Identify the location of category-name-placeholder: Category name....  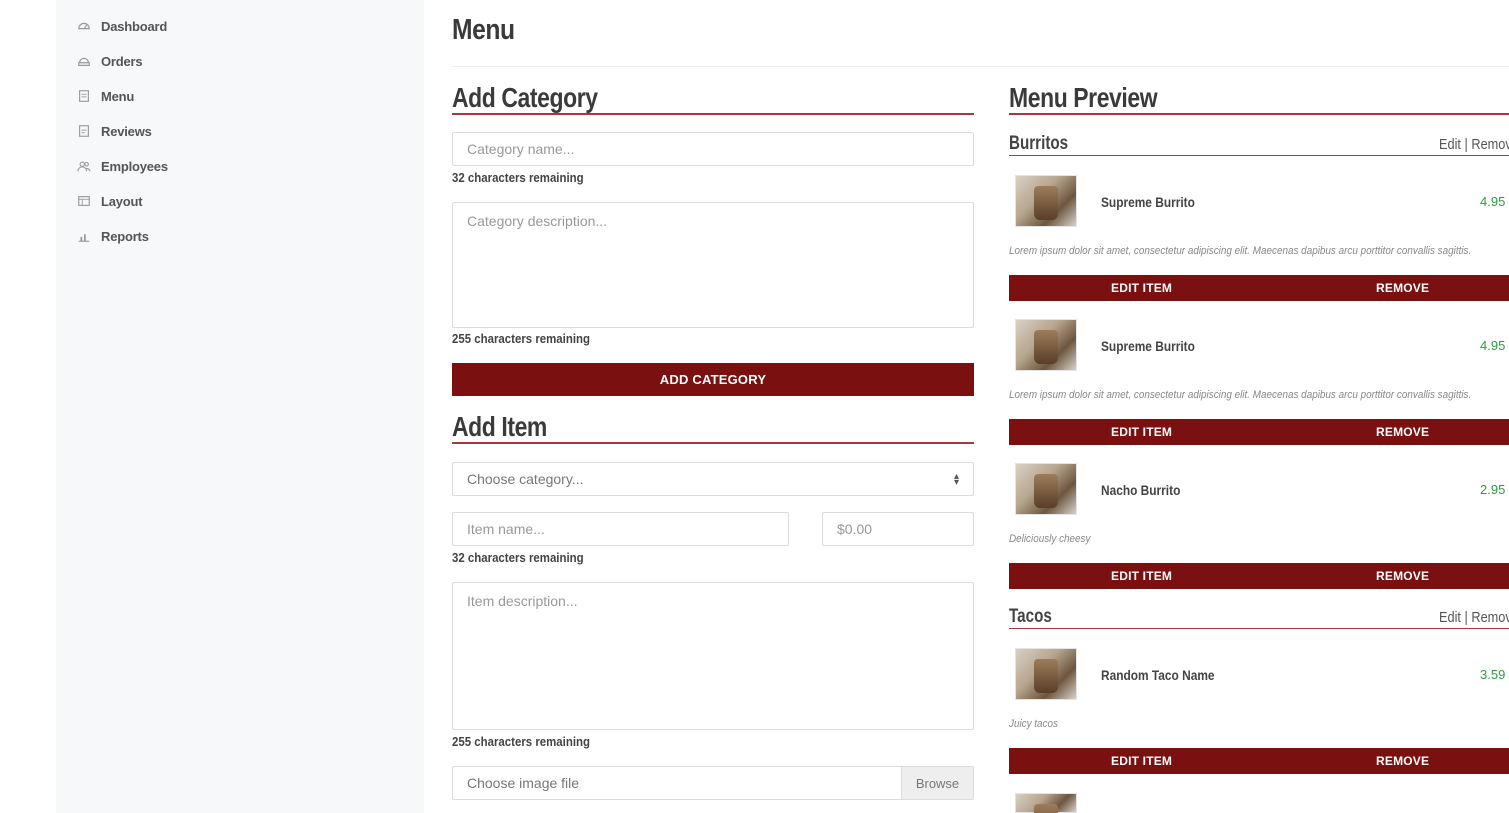
(521, 149).